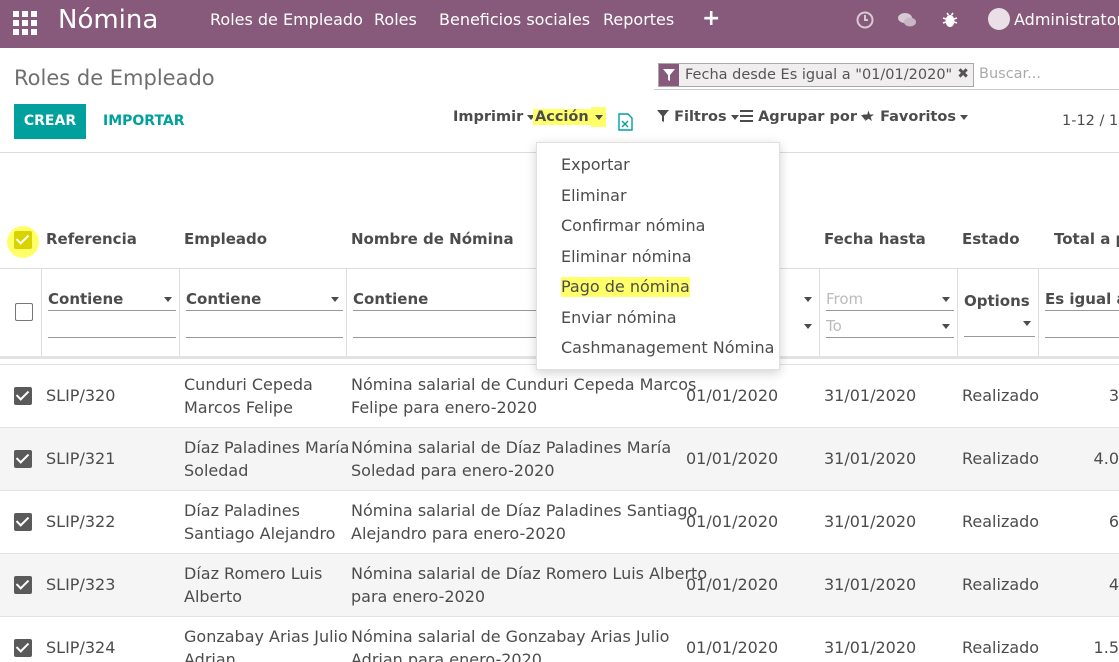 The image size is (1119, 662). I want to click on filter-cell-empleado: Contiene, so click(262, 313).